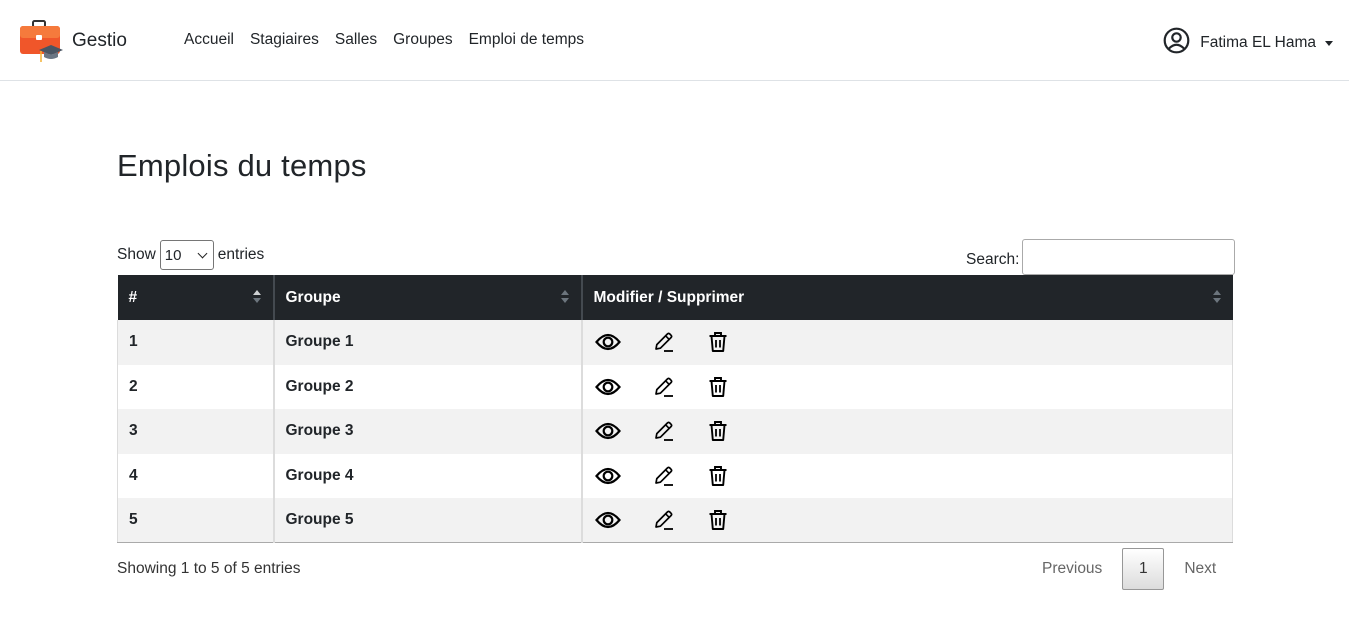 The height and width of the screenshot is (638, 1349). I want to click on table-header-row: # Groupe Modifier / Supprimer, so click(675, 297).